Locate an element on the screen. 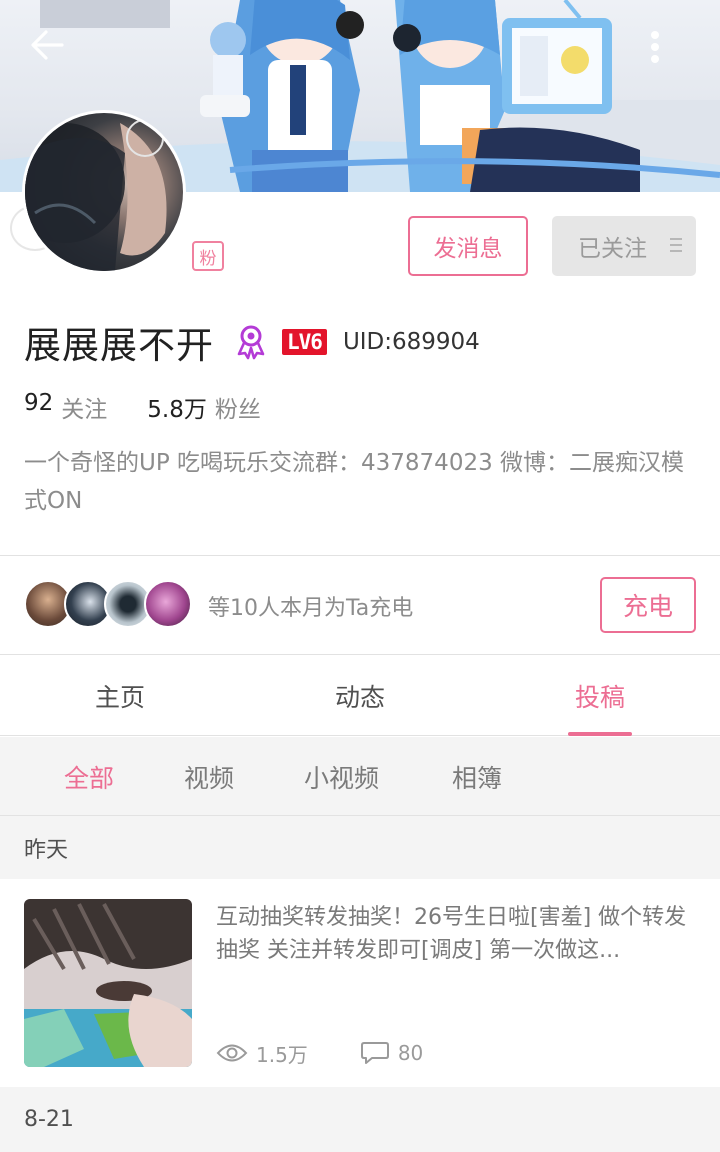 This screenshot has height=1152, width=720. submission-filter-bar: 全部 视频 小视频 相簿 is located at coordinates (360, 776).